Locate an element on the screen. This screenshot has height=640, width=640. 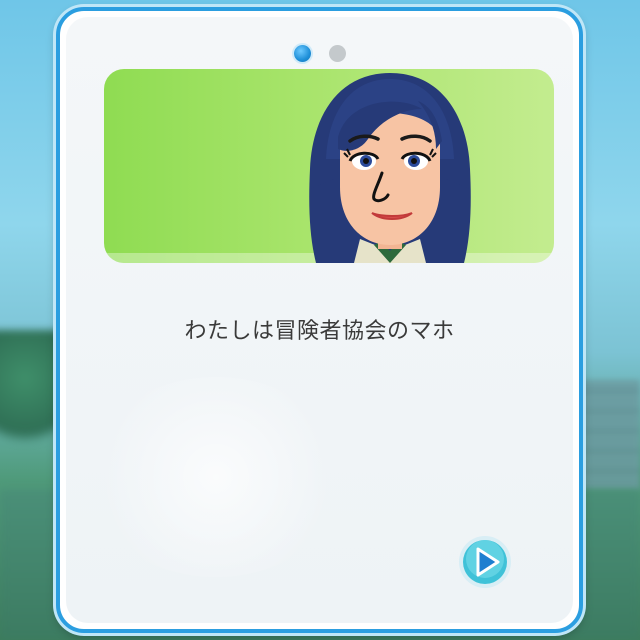
page-dot-active is located at coordinates (302, 53).